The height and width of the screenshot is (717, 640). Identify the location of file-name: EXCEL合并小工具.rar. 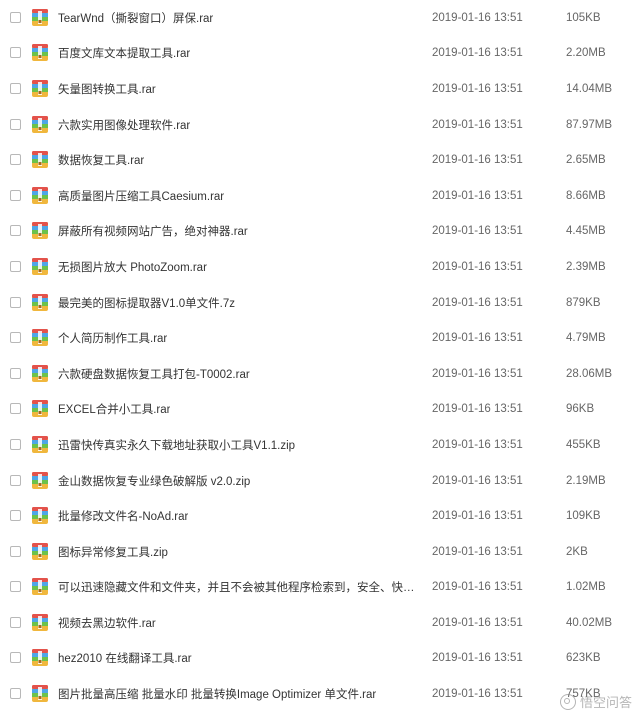
(114, 409).